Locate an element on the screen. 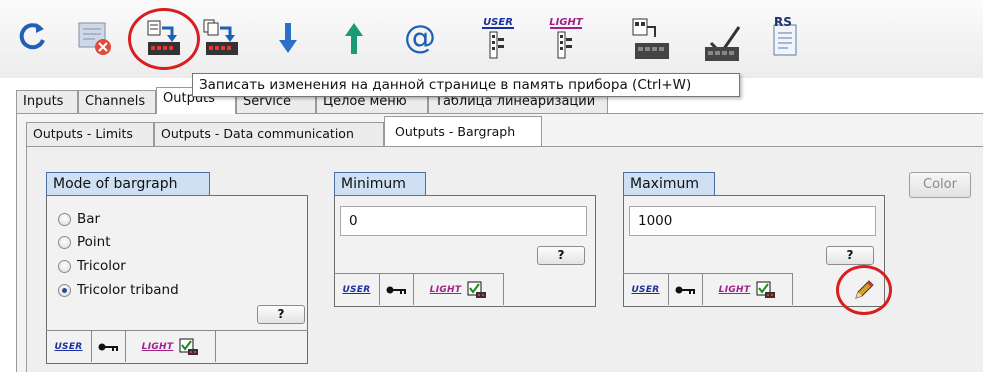 The width and height of the screenshot is (983, 372). tab-inputs: Inputs is located at coordinates (47, 102).